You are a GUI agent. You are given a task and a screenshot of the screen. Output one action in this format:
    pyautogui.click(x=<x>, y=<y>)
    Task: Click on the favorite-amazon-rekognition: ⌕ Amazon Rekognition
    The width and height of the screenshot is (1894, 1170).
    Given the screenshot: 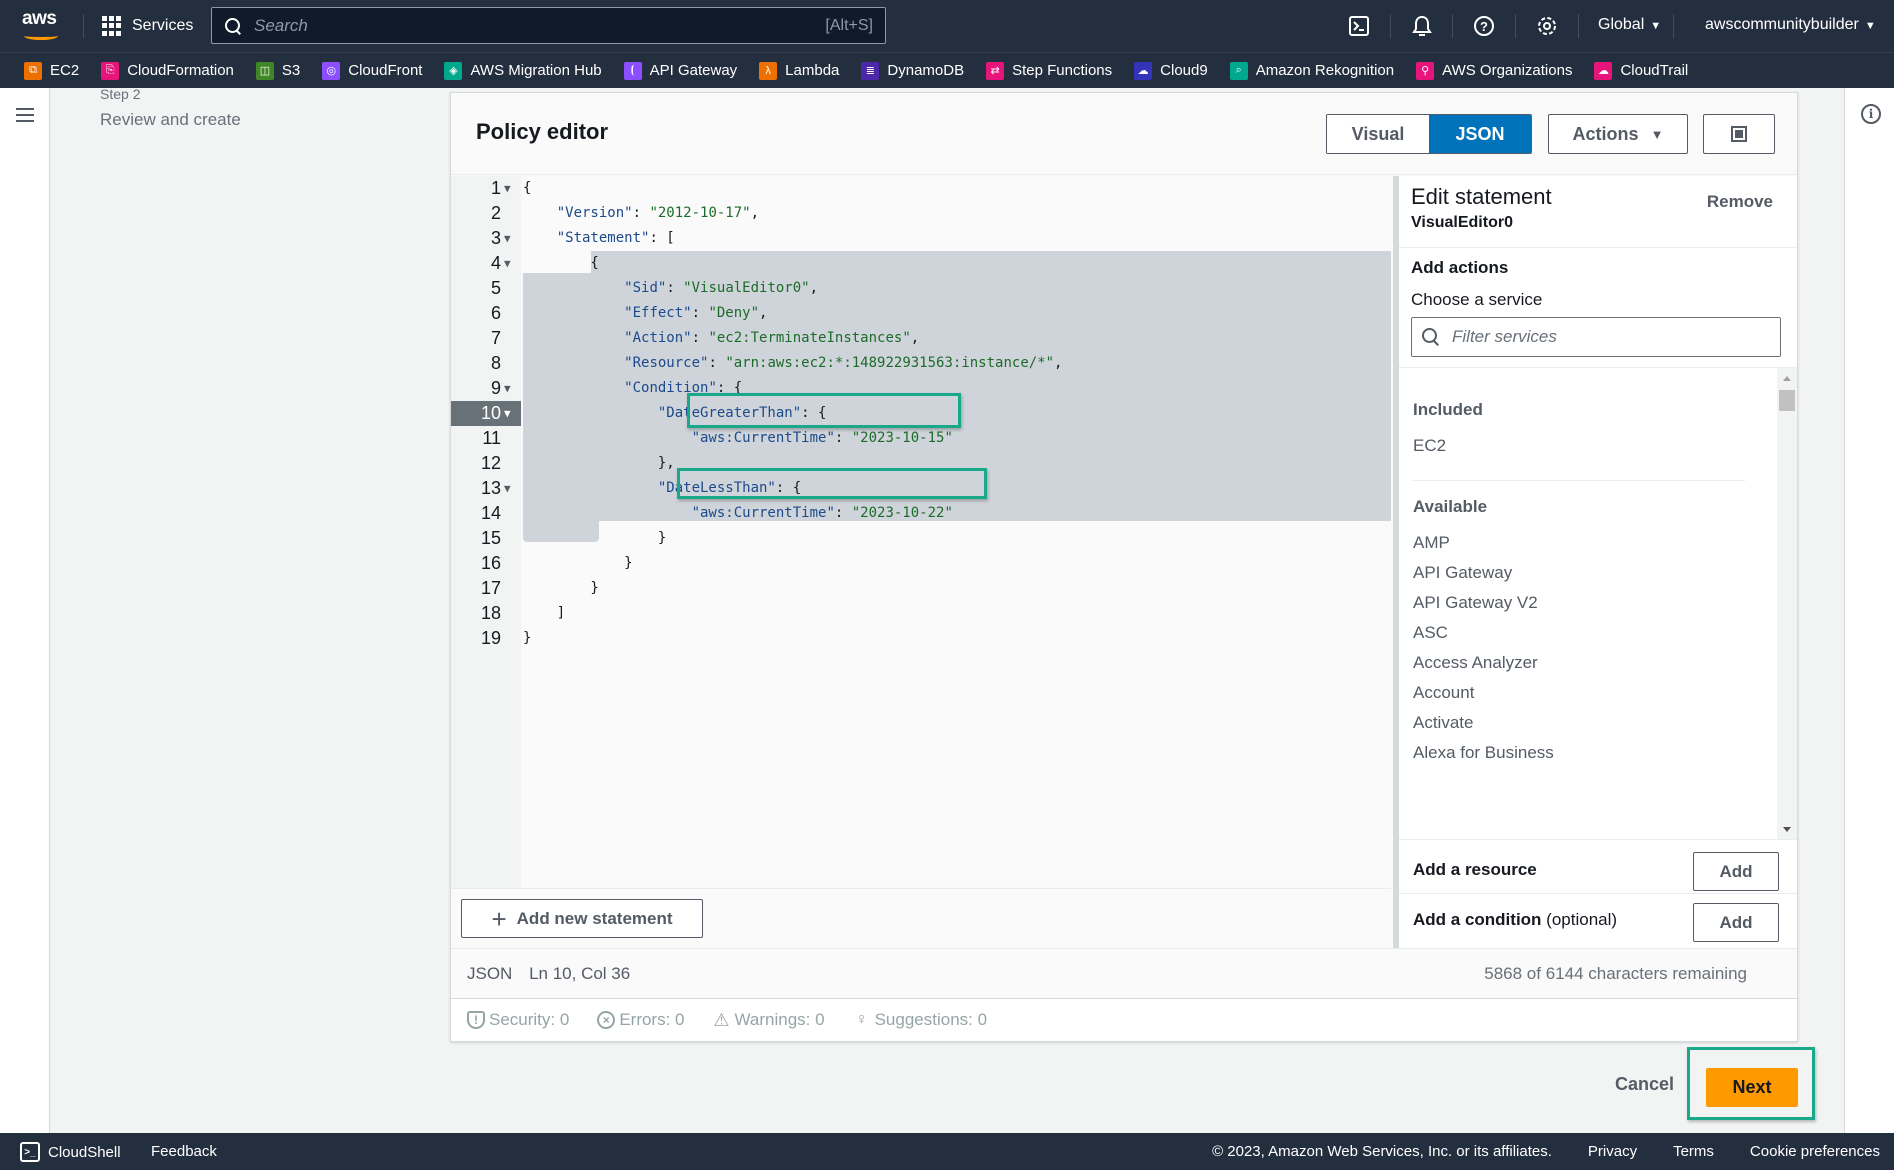 What is the action you would take?
    pyautogui.click(x=1311, y=70)
    